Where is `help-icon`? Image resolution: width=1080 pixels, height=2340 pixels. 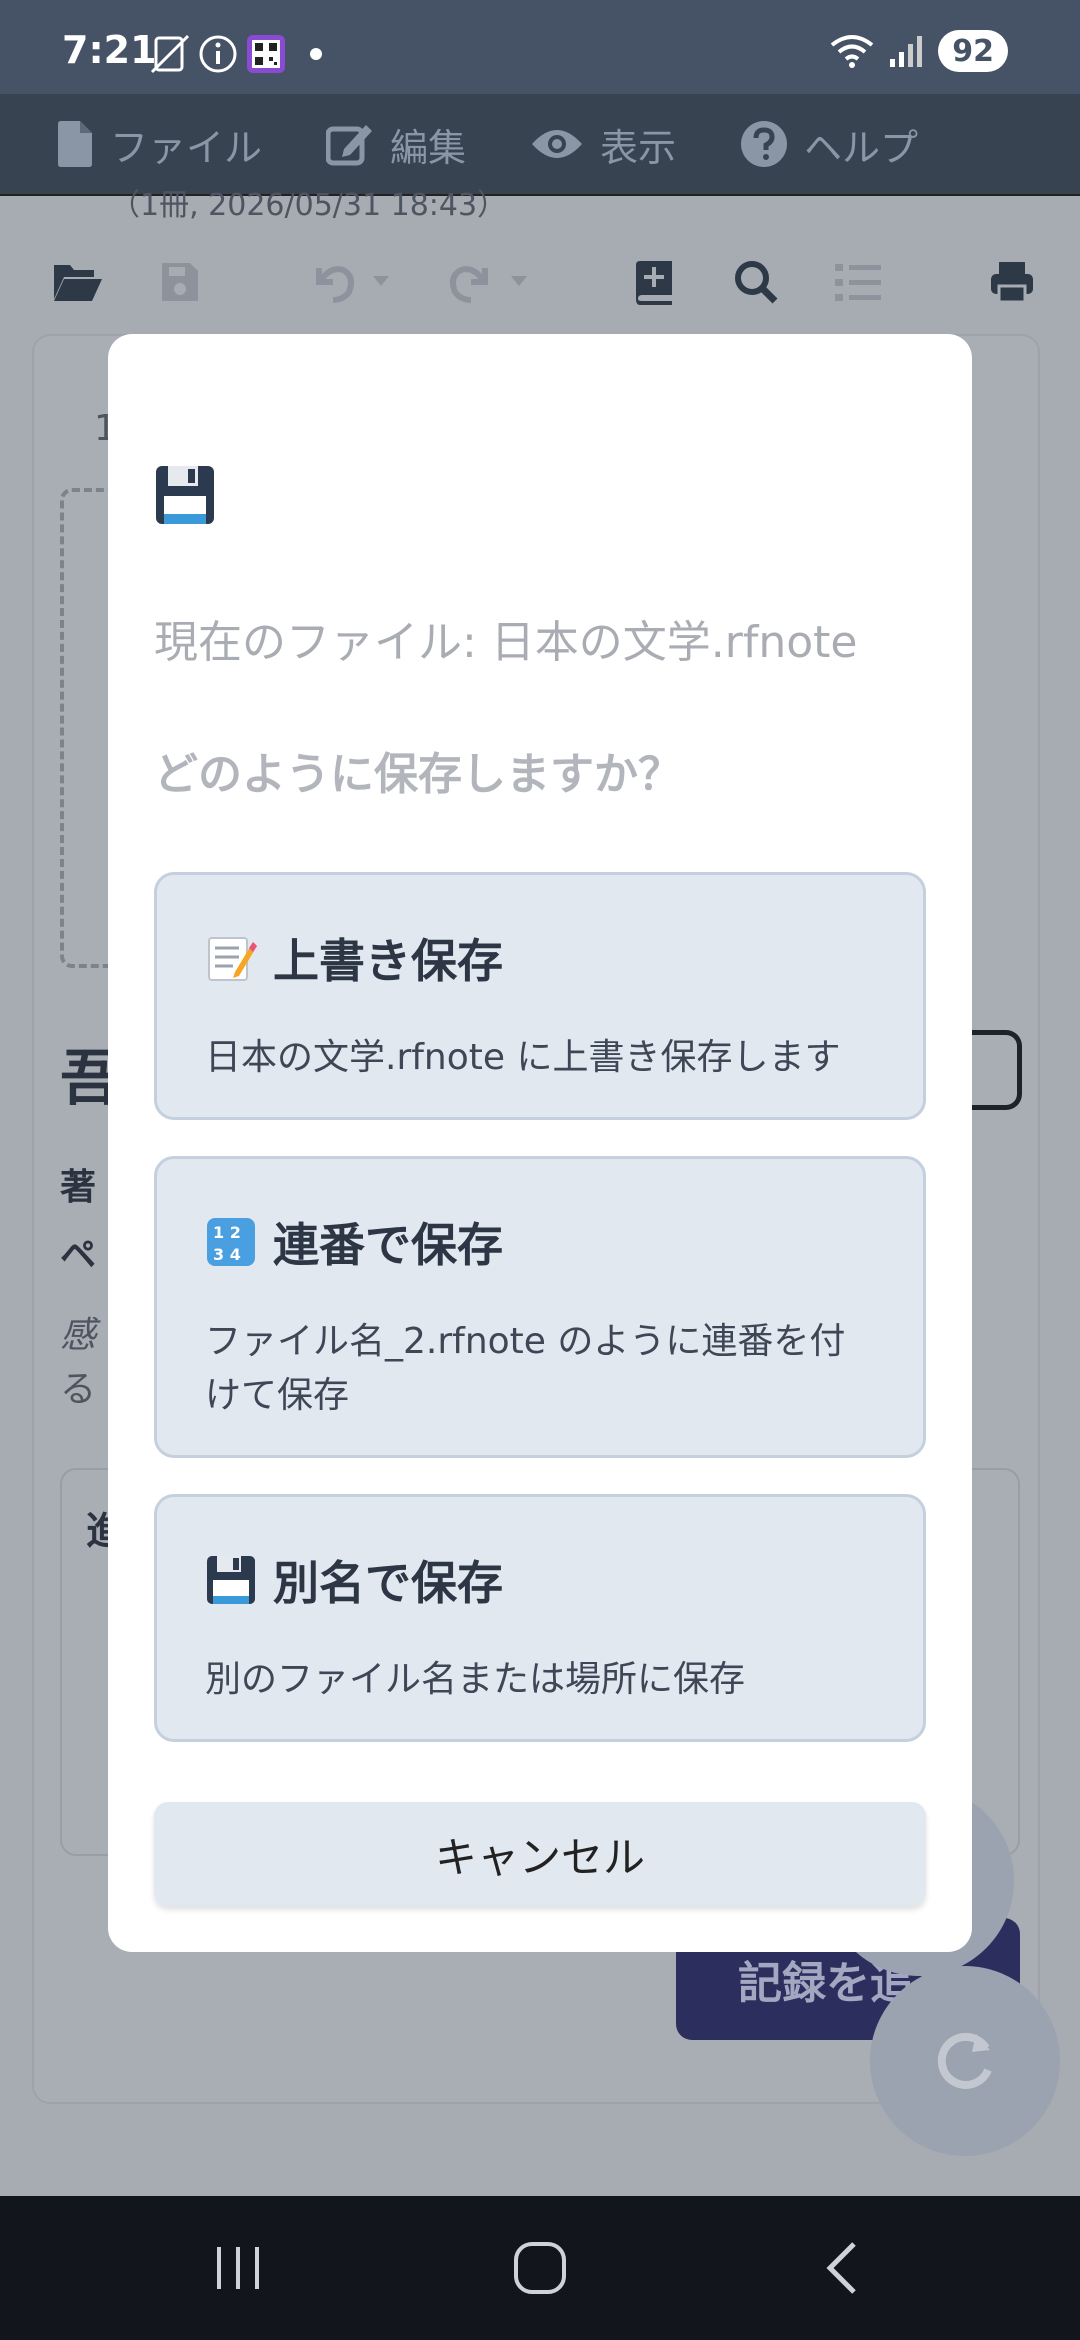
help-icon is located at coordinates (764, 144).